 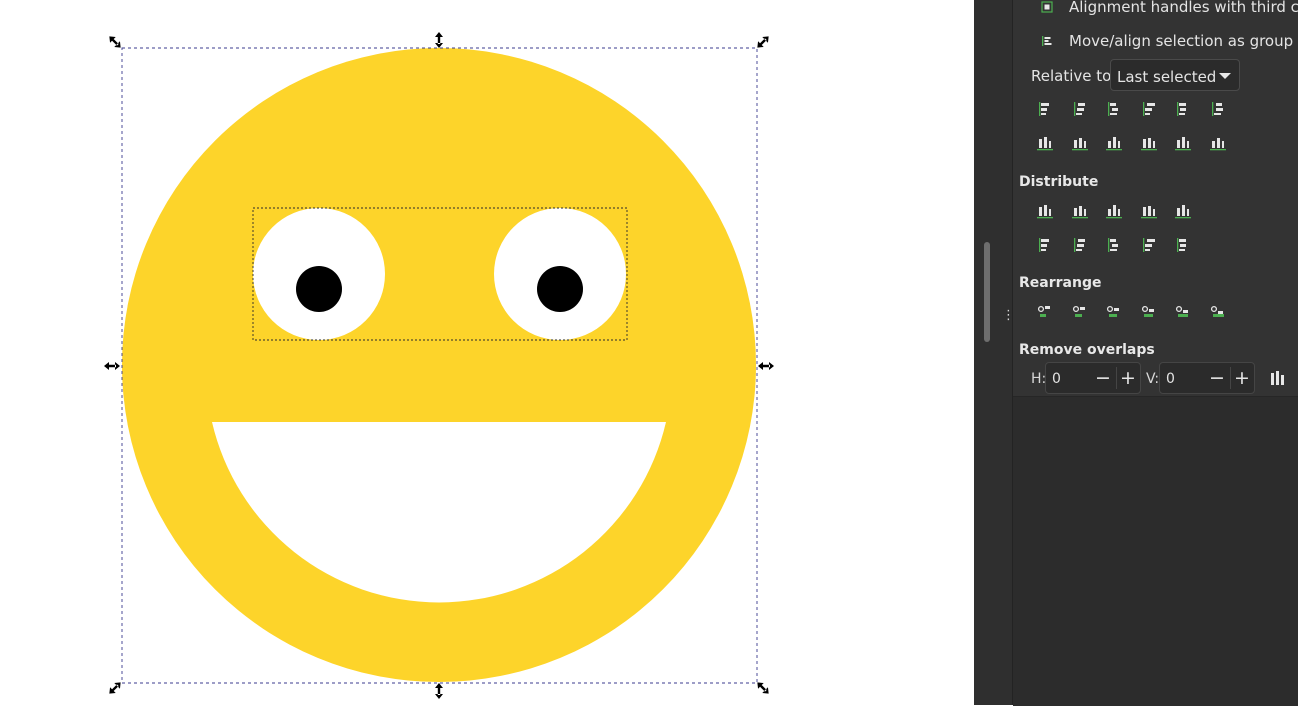 What do you see at coordinates (763, 688) in the screenshot?
I see `handle-bottom-right` at bounding box center [763, 688].